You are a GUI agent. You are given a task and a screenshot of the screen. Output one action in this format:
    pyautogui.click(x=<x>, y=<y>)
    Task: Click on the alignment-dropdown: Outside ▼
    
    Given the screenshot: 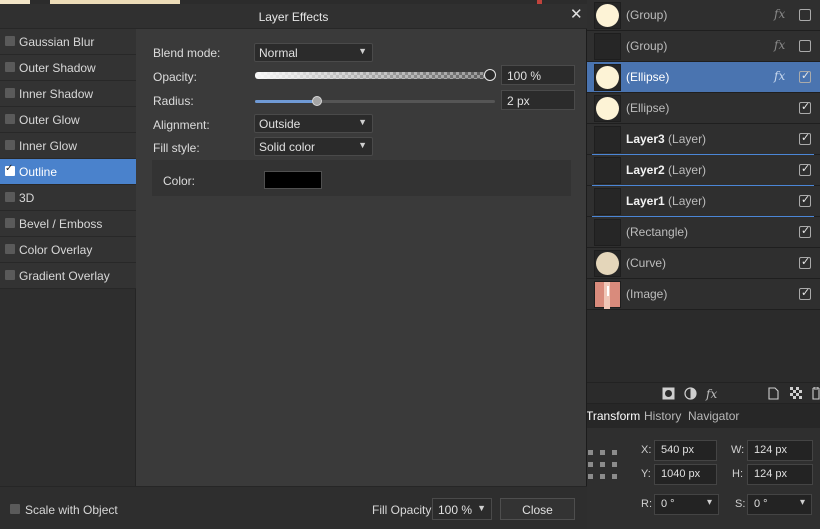 What is the action you would take?
    pyautogui.click(x=313, y=123)
    